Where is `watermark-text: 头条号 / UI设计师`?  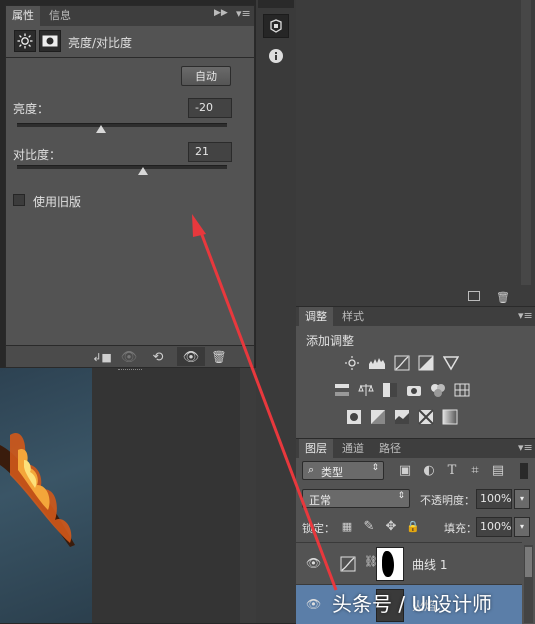 watermark-text: 头条号 / UI设计师 is located at coordinates (412, 604).